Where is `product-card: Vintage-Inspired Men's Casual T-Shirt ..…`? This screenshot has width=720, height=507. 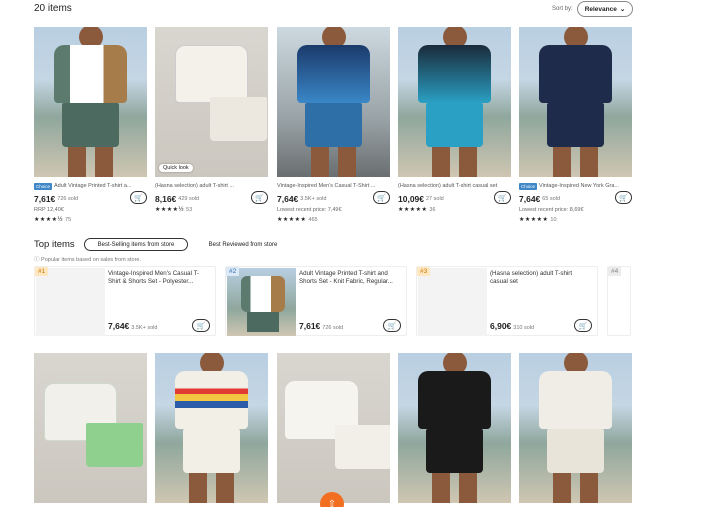
product-card: Vintage-Inspired Men's Casual T-Shirt ..… is located at coordinates (333, 125).